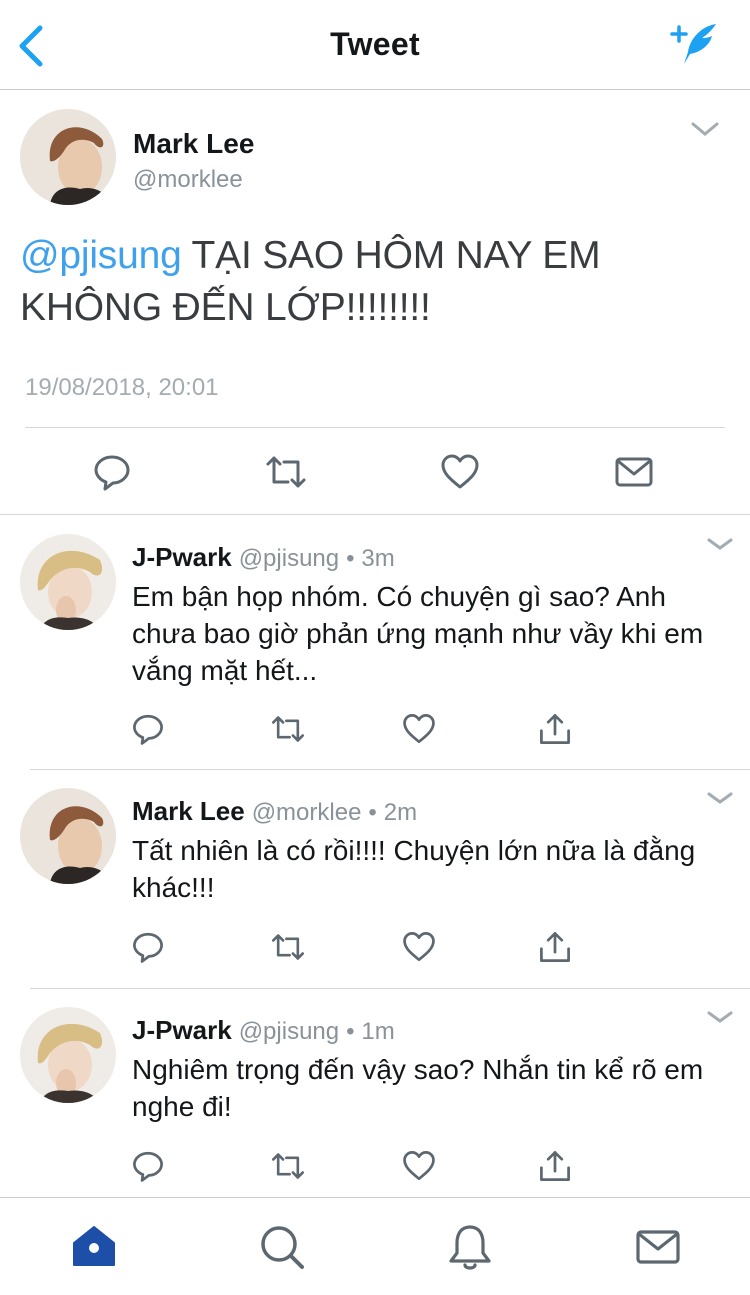  I want to click on page-title: Tweet, so click(375, 44).